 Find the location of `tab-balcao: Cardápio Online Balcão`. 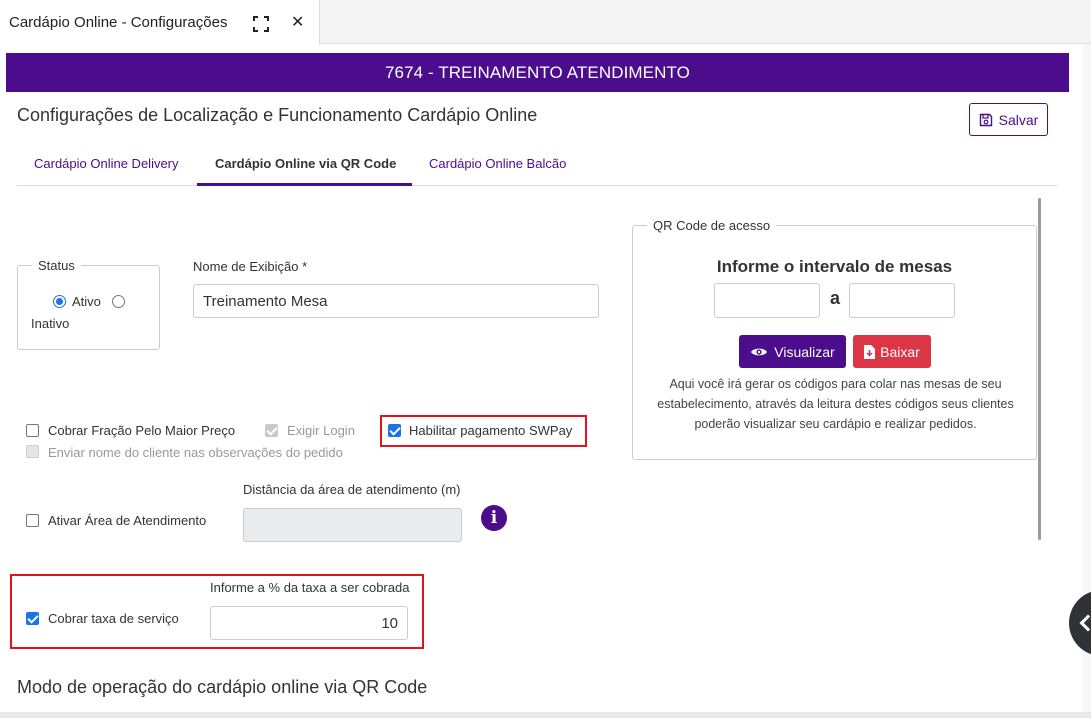

tab-balcao: Cardápio Online Balcão is located at coordinates (497, 163).